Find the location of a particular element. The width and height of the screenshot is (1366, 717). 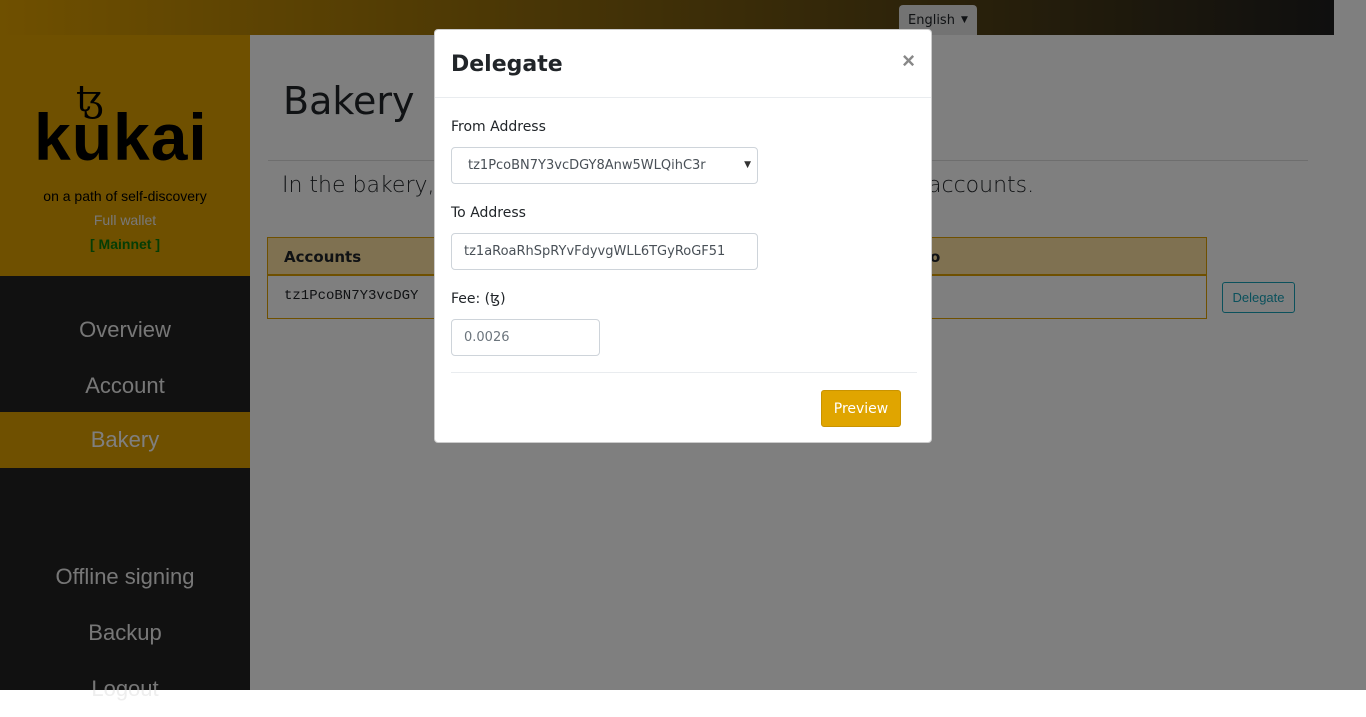

from-address-select: tz1PcoBN7Y3vcDGY8Anw5WLQihC3r ▼ is located at coordinates (604, 165).